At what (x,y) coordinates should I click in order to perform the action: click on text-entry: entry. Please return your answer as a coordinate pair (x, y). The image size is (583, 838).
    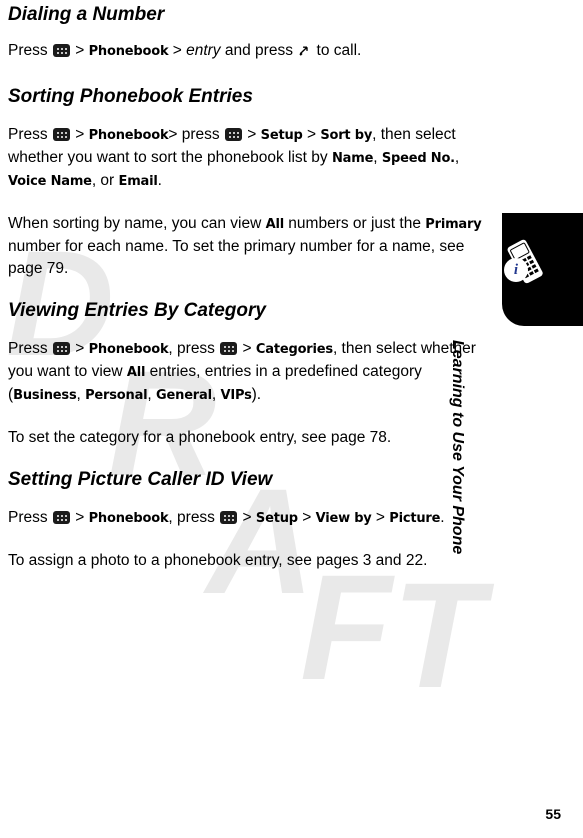
    Looking at the image, I should click on (203, 50).